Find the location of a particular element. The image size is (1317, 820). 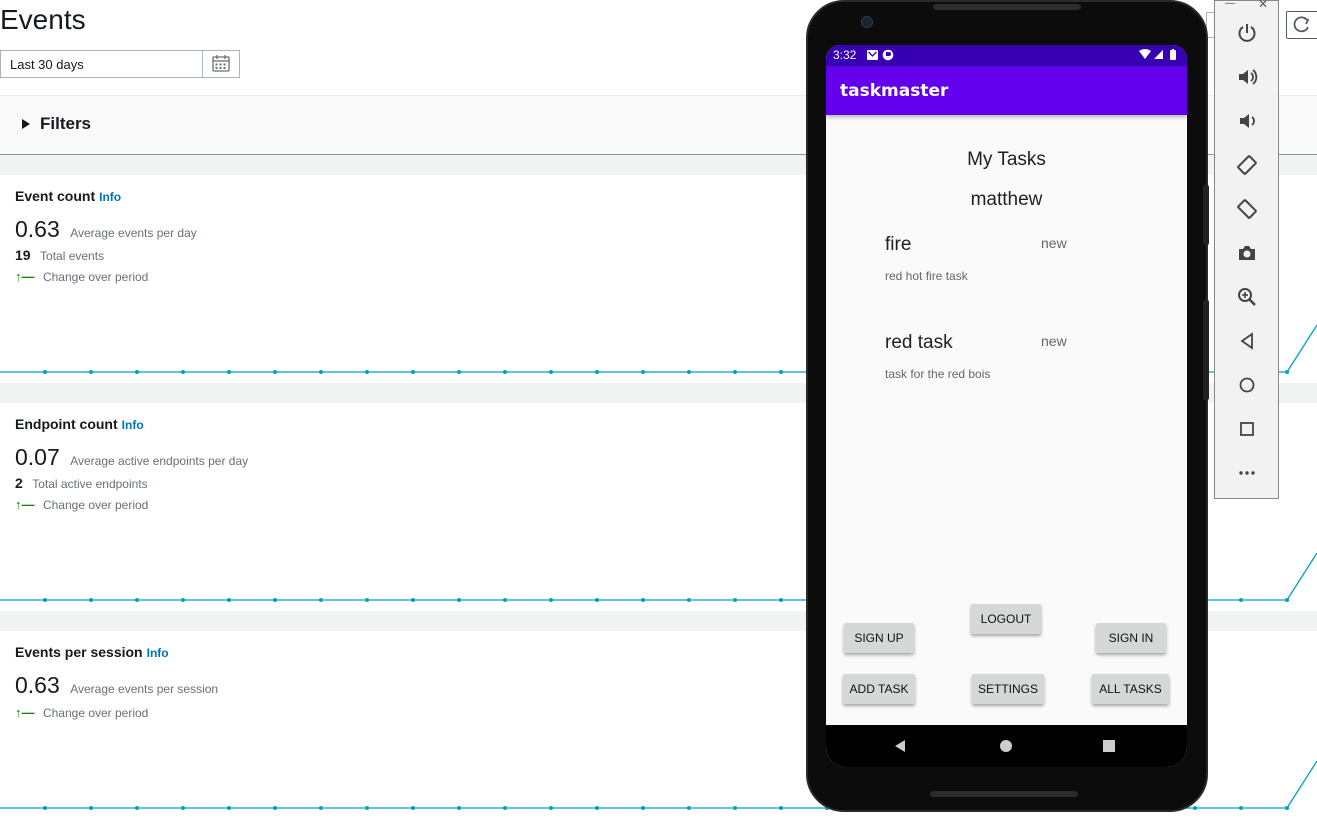

more-icon is located at coordinates (1246, 473).